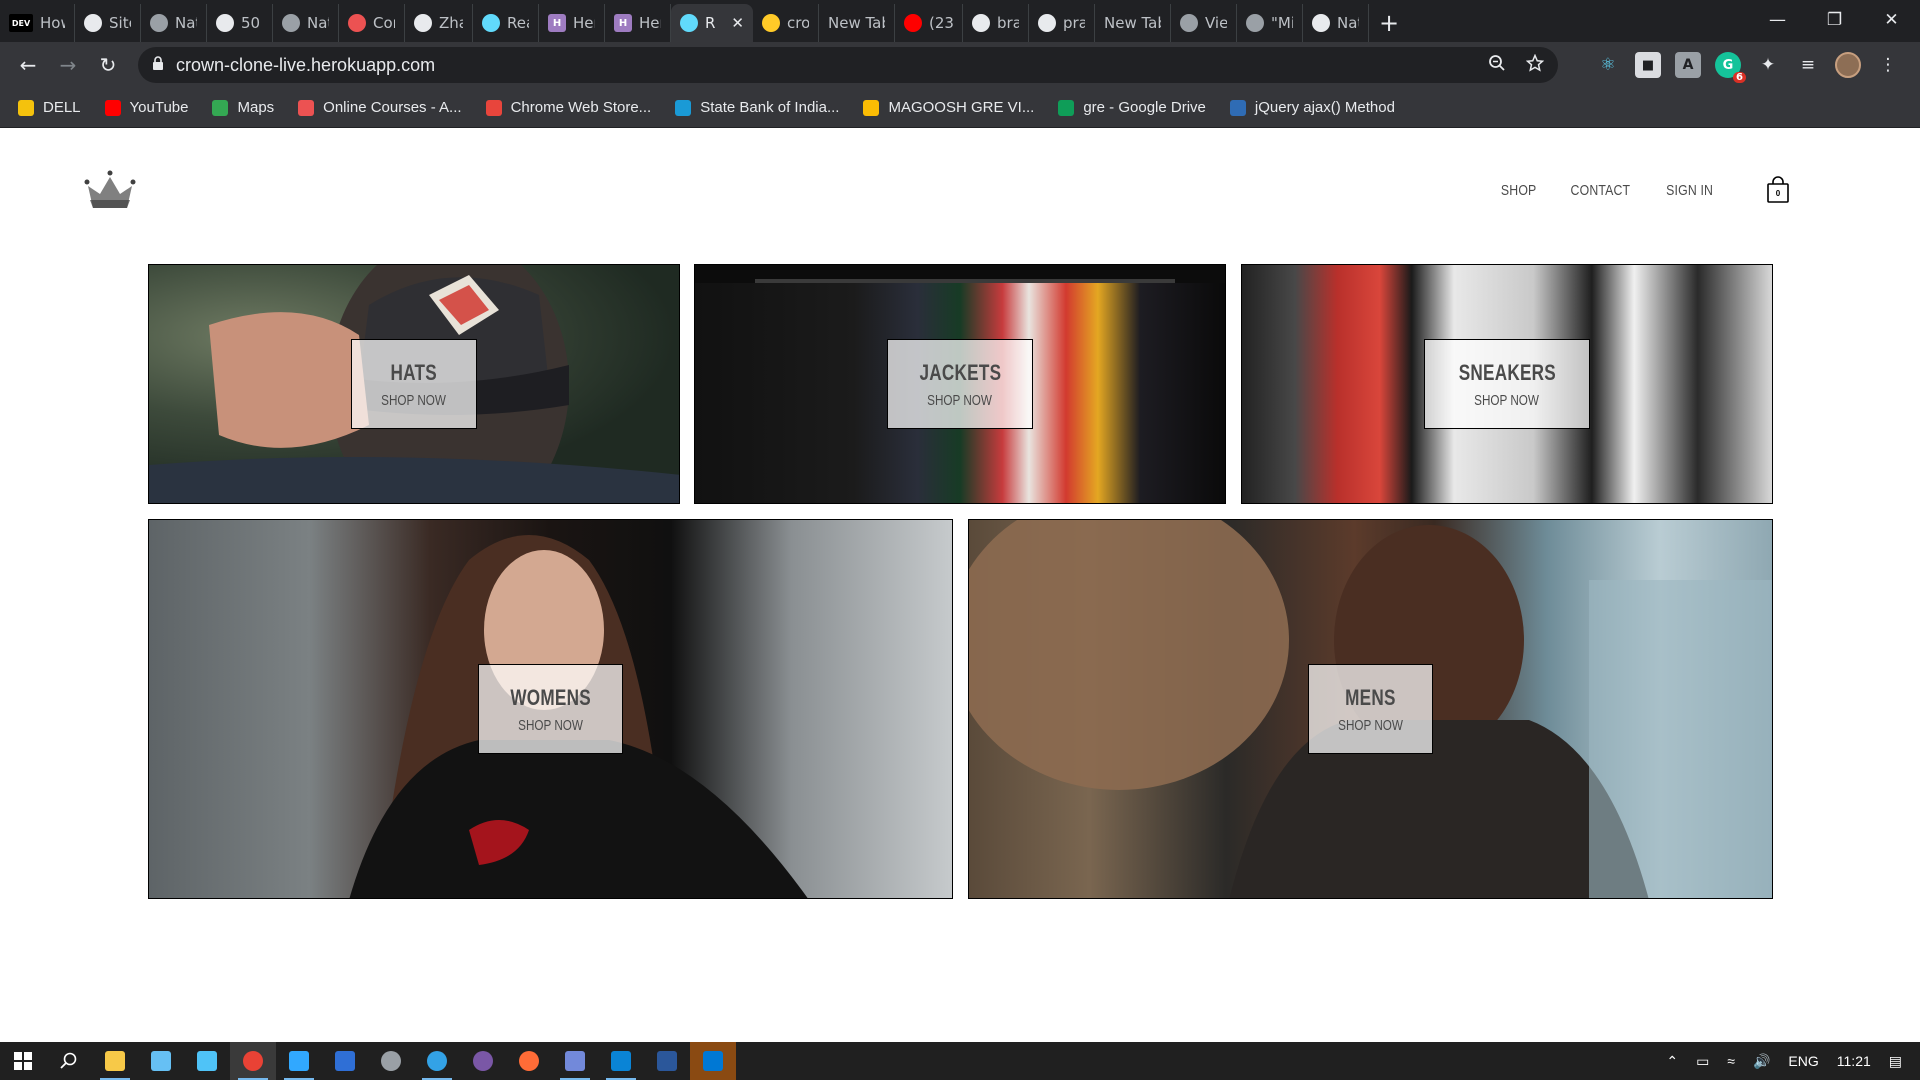 The height and width of the screenshot is (1080, 1920). What do you see at coordinates (305, 65) in the screenshot?
I see `url-text: crown-clone-live.herokuapp.com` at bounding box center [305, 65].